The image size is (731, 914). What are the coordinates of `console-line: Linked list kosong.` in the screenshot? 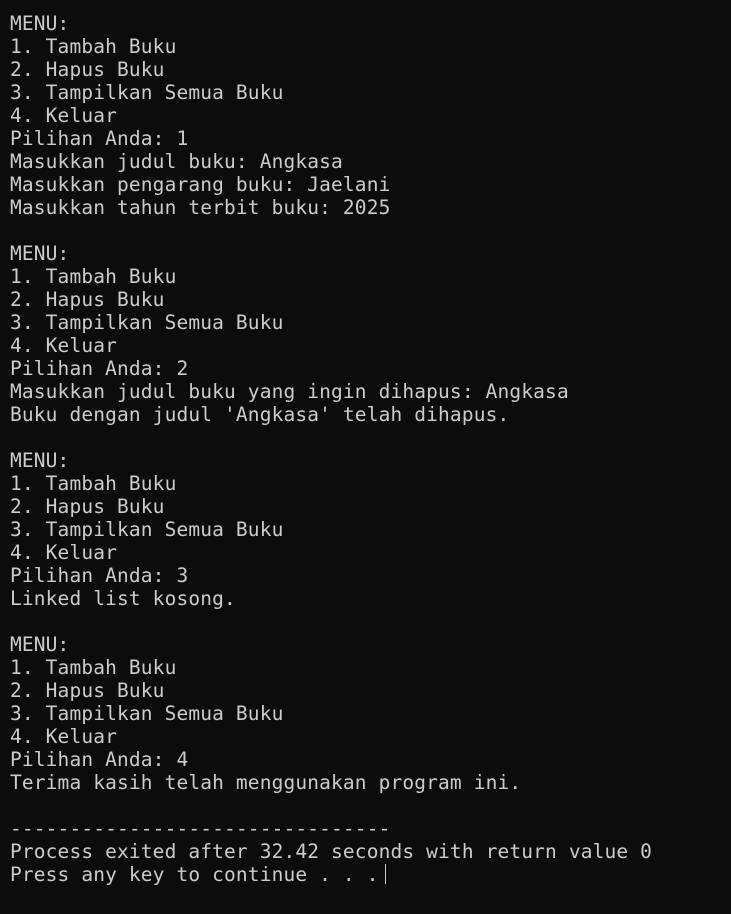 It's located at (123, 598).